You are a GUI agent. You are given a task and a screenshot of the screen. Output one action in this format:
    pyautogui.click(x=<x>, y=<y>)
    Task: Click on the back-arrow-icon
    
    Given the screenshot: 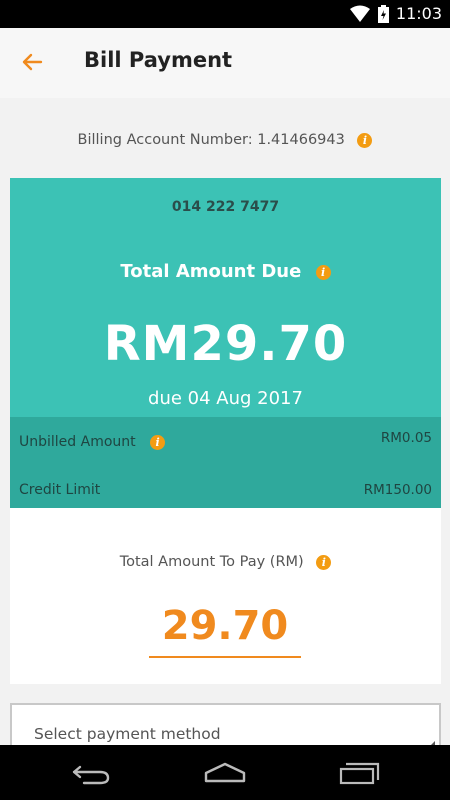 What is the action you would take?
    pyautogui.click(x=32, y=62)
    